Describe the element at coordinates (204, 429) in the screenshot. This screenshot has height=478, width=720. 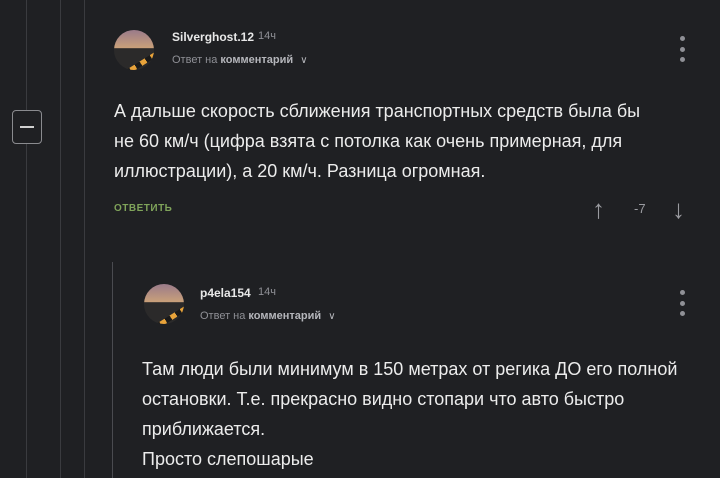
I see `comment-text-line: приближается.` at that location.